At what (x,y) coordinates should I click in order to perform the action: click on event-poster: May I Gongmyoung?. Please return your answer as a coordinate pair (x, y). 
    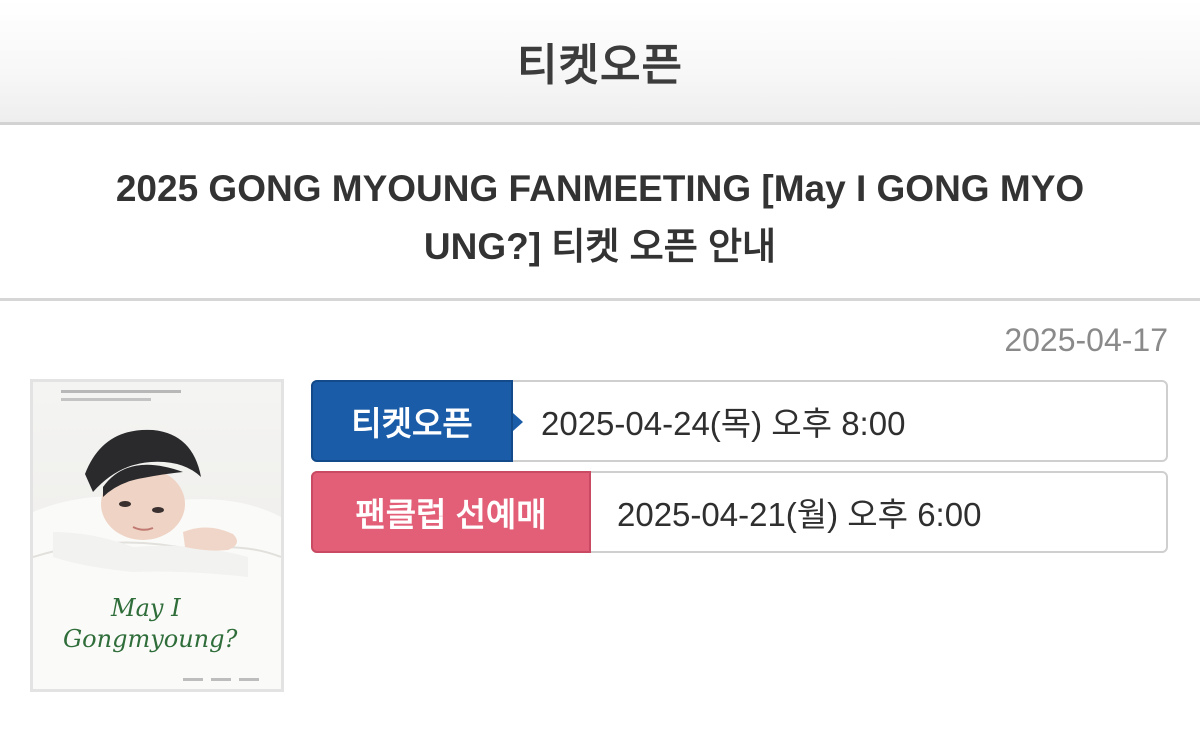
    Looking at the image, I should click on (157, 535).